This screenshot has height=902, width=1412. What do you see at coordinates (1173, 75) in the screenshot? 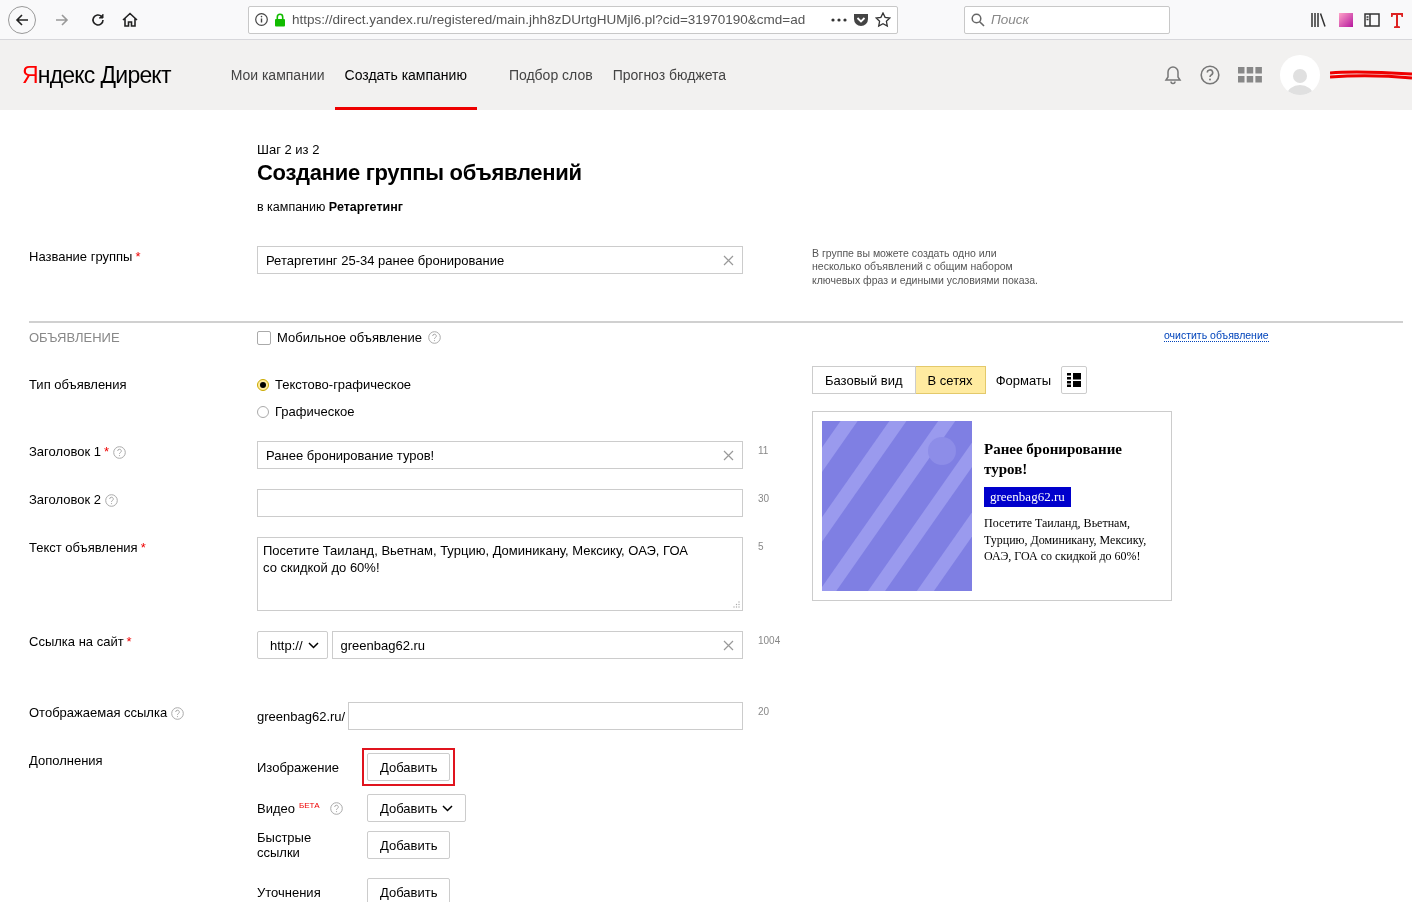
I see `bell-icon` at bounding box center [1173, 75].